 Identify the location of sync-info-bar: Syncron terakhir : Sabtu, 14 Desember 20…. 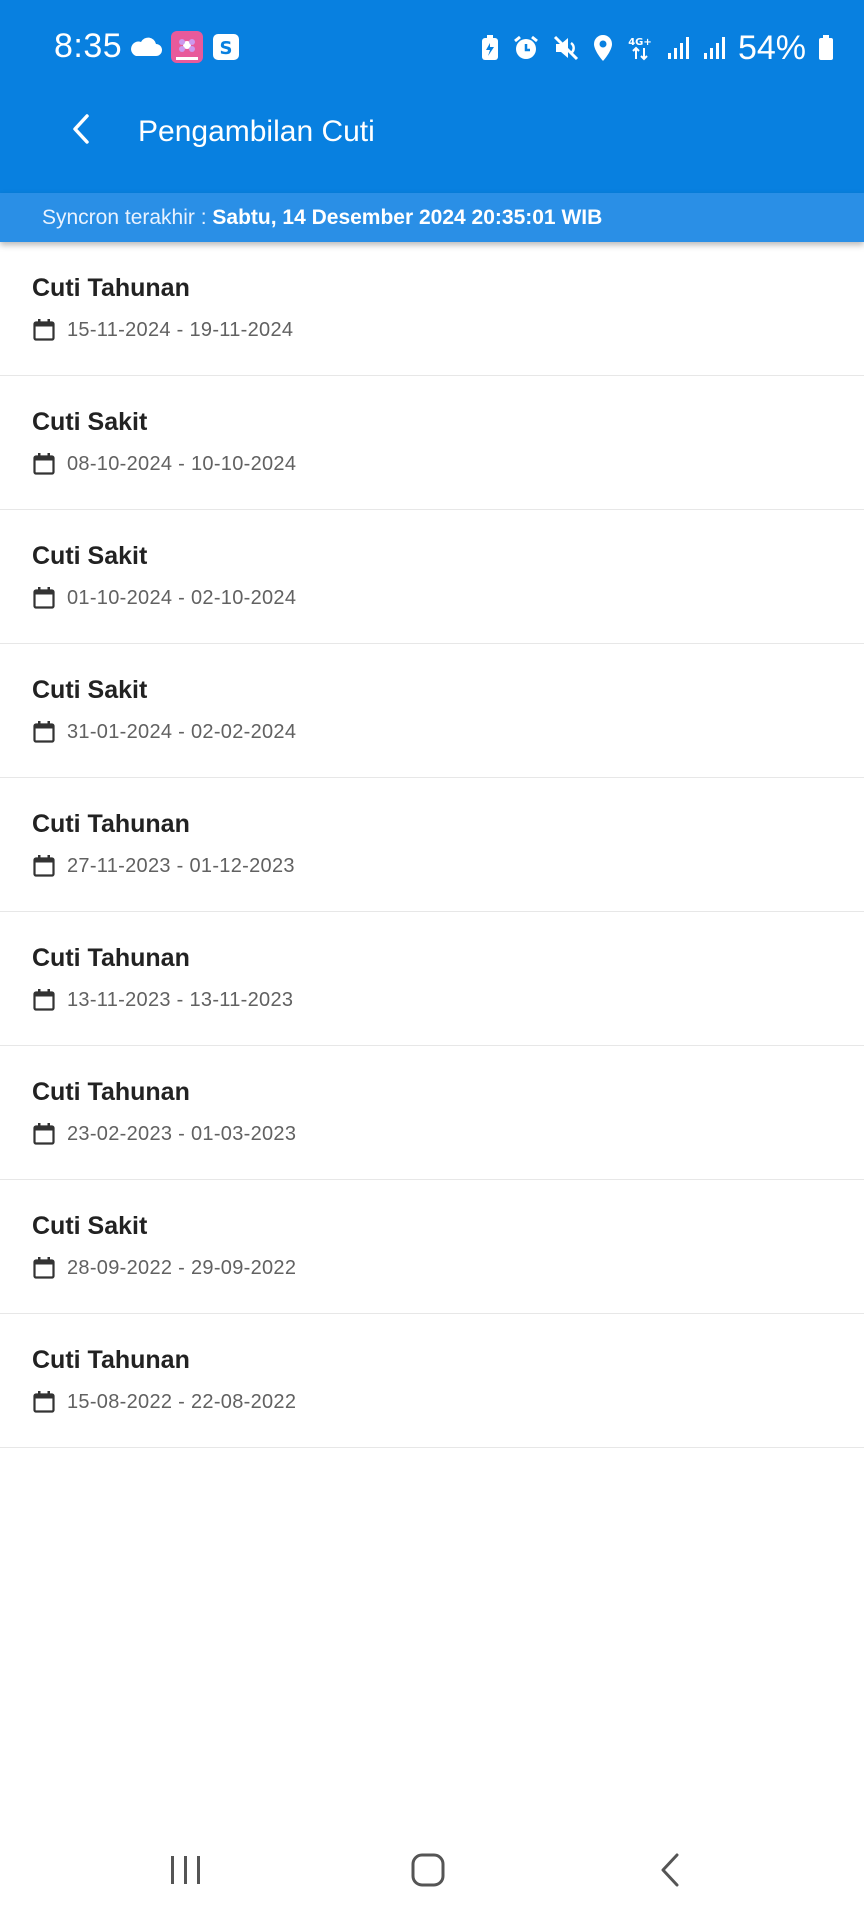
(432, 217).